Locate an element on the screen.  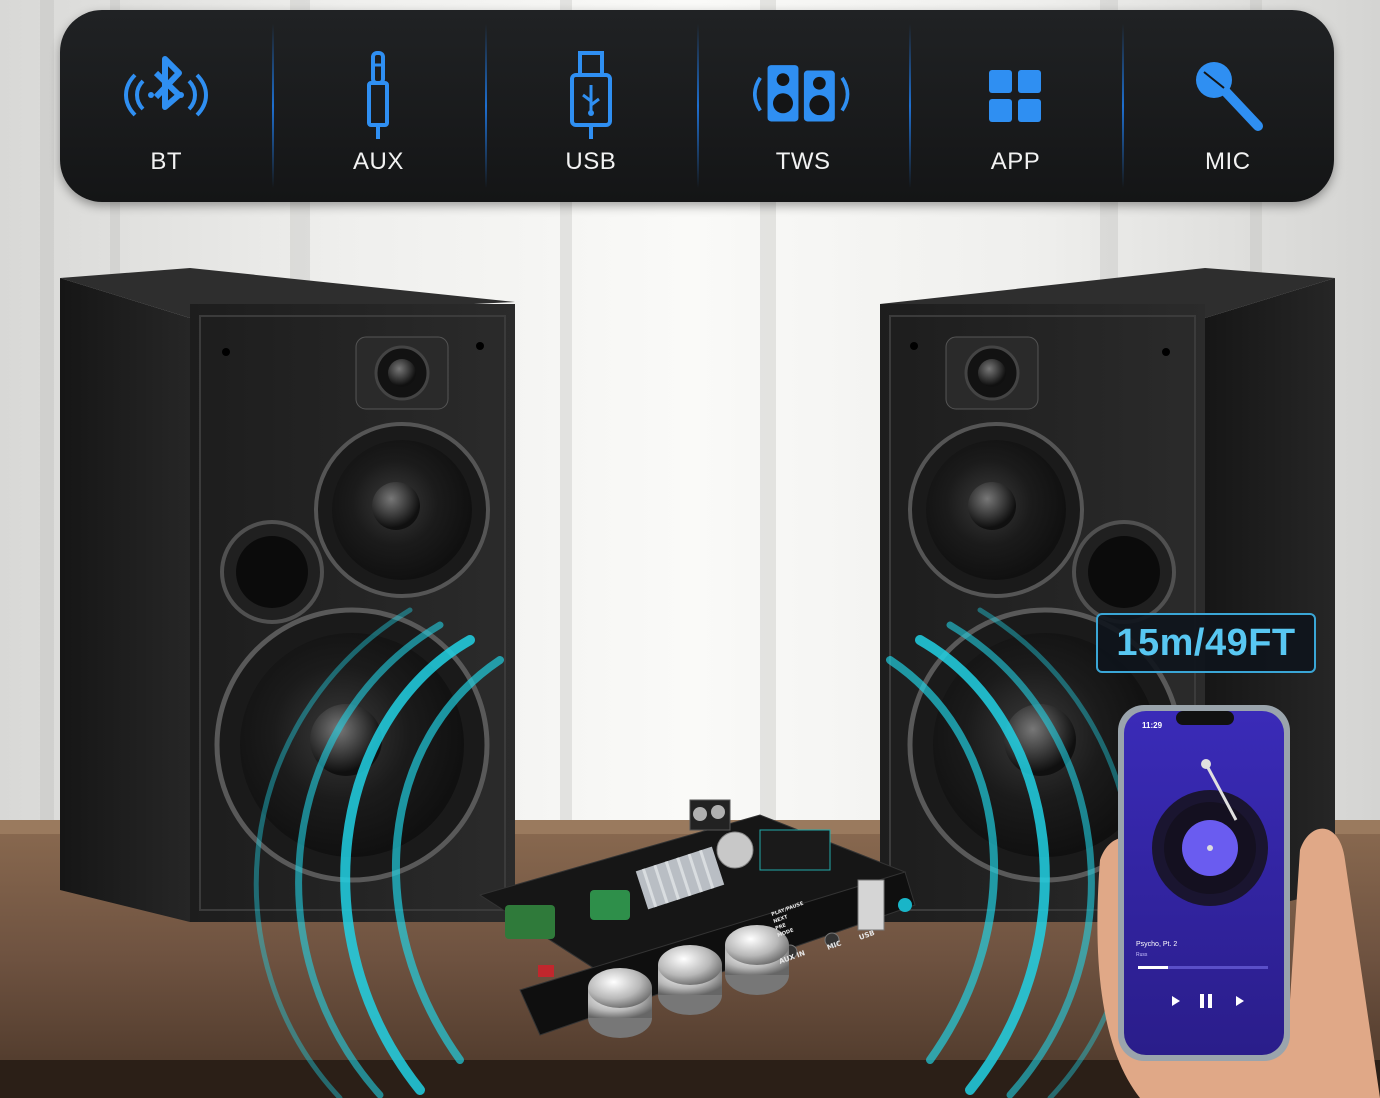
feature-app: APP is located at coordinates (1015, 106).